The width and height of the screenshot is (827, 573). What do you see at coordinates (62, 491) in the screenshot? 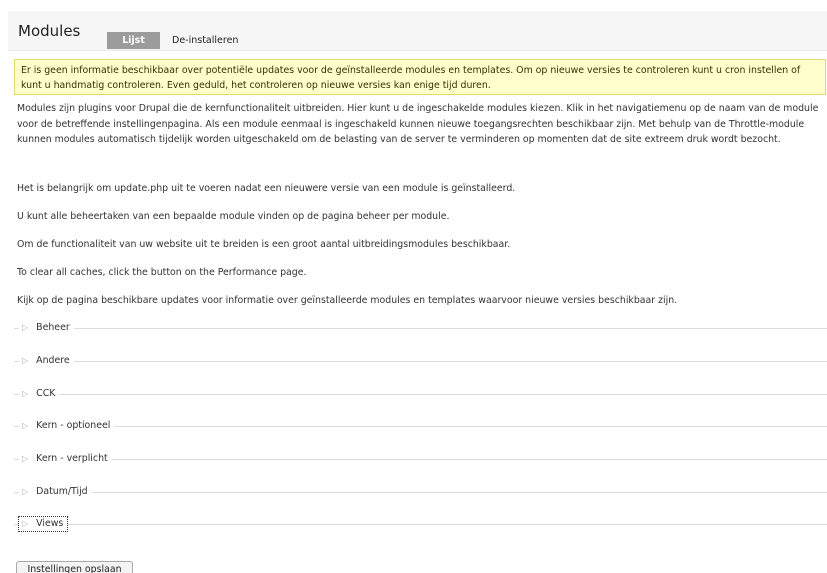
I see `fieldset-label: Datum/Tijd` at bounding box center [62, 491].